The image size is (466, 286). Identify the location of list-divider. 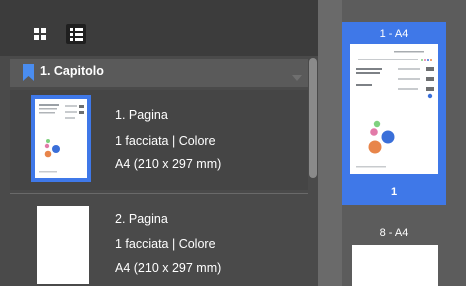
(159, 193).